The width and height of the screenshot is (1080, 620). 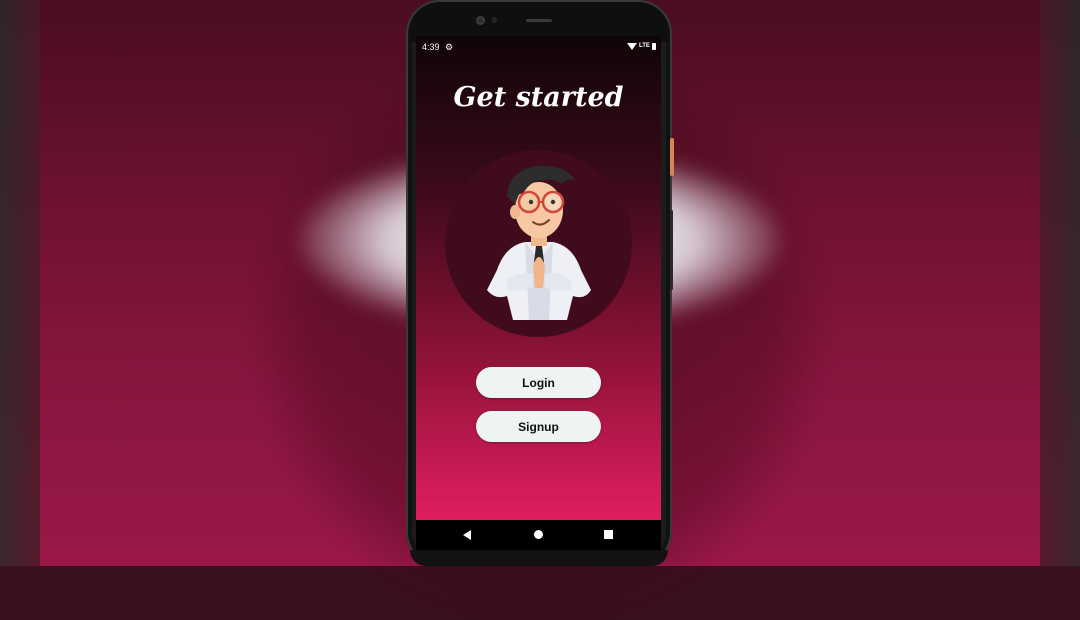 What do you see at coordinates (538, 382) in the screenshot?
I see `login-button: Login` at bounding box center [538, 382].